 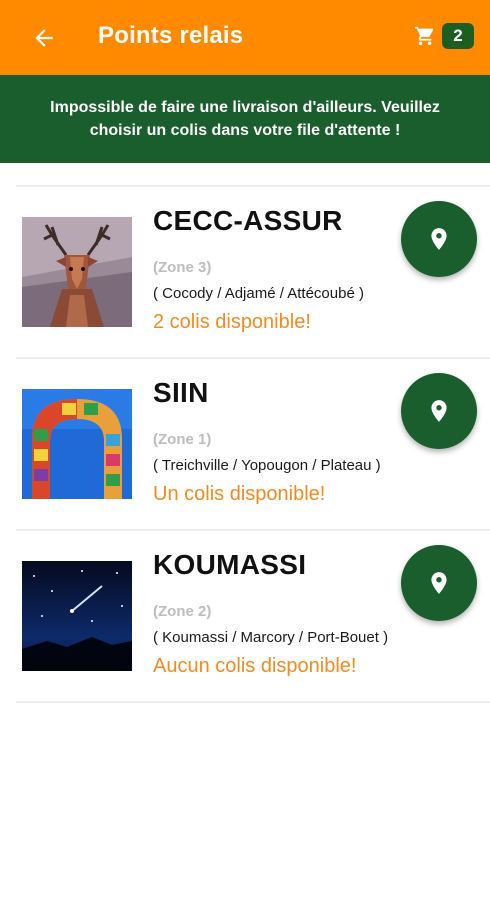 What do you see at coordinates (171, 35) in the screenshot?
I see `page-title: Points relais` at bounding box center [171, 35].